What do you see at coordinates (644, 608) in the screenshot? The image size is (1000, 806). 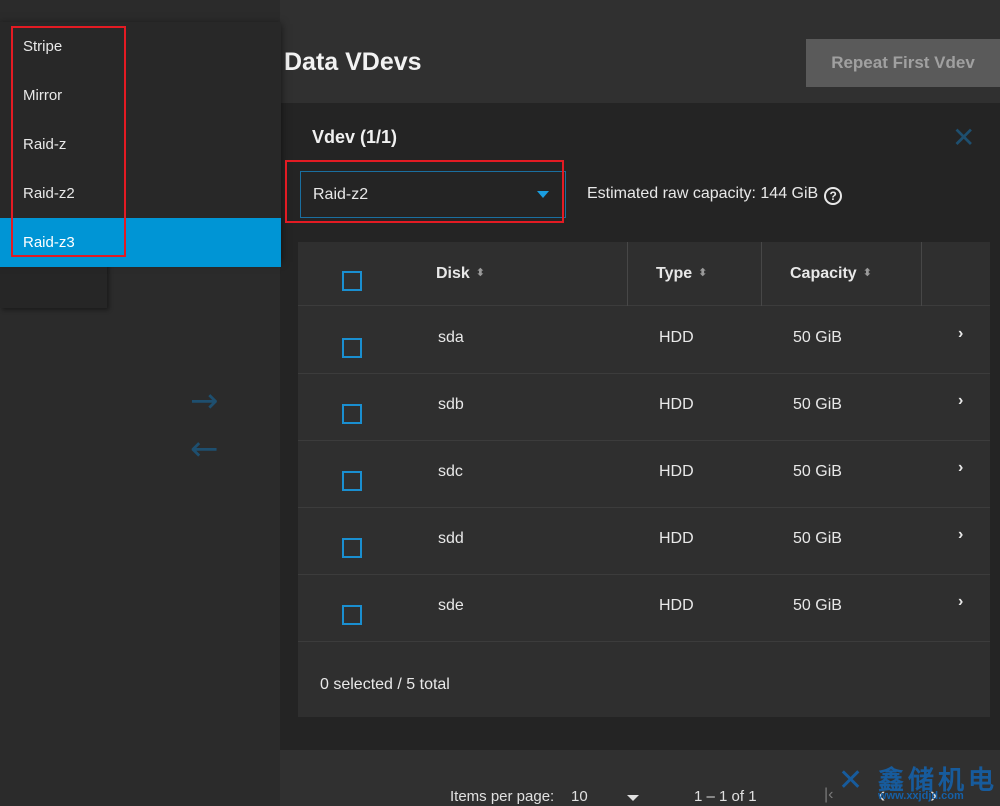 I see `table-row: sde HDD 50 GiB ›` at bounding box center [644, 608].